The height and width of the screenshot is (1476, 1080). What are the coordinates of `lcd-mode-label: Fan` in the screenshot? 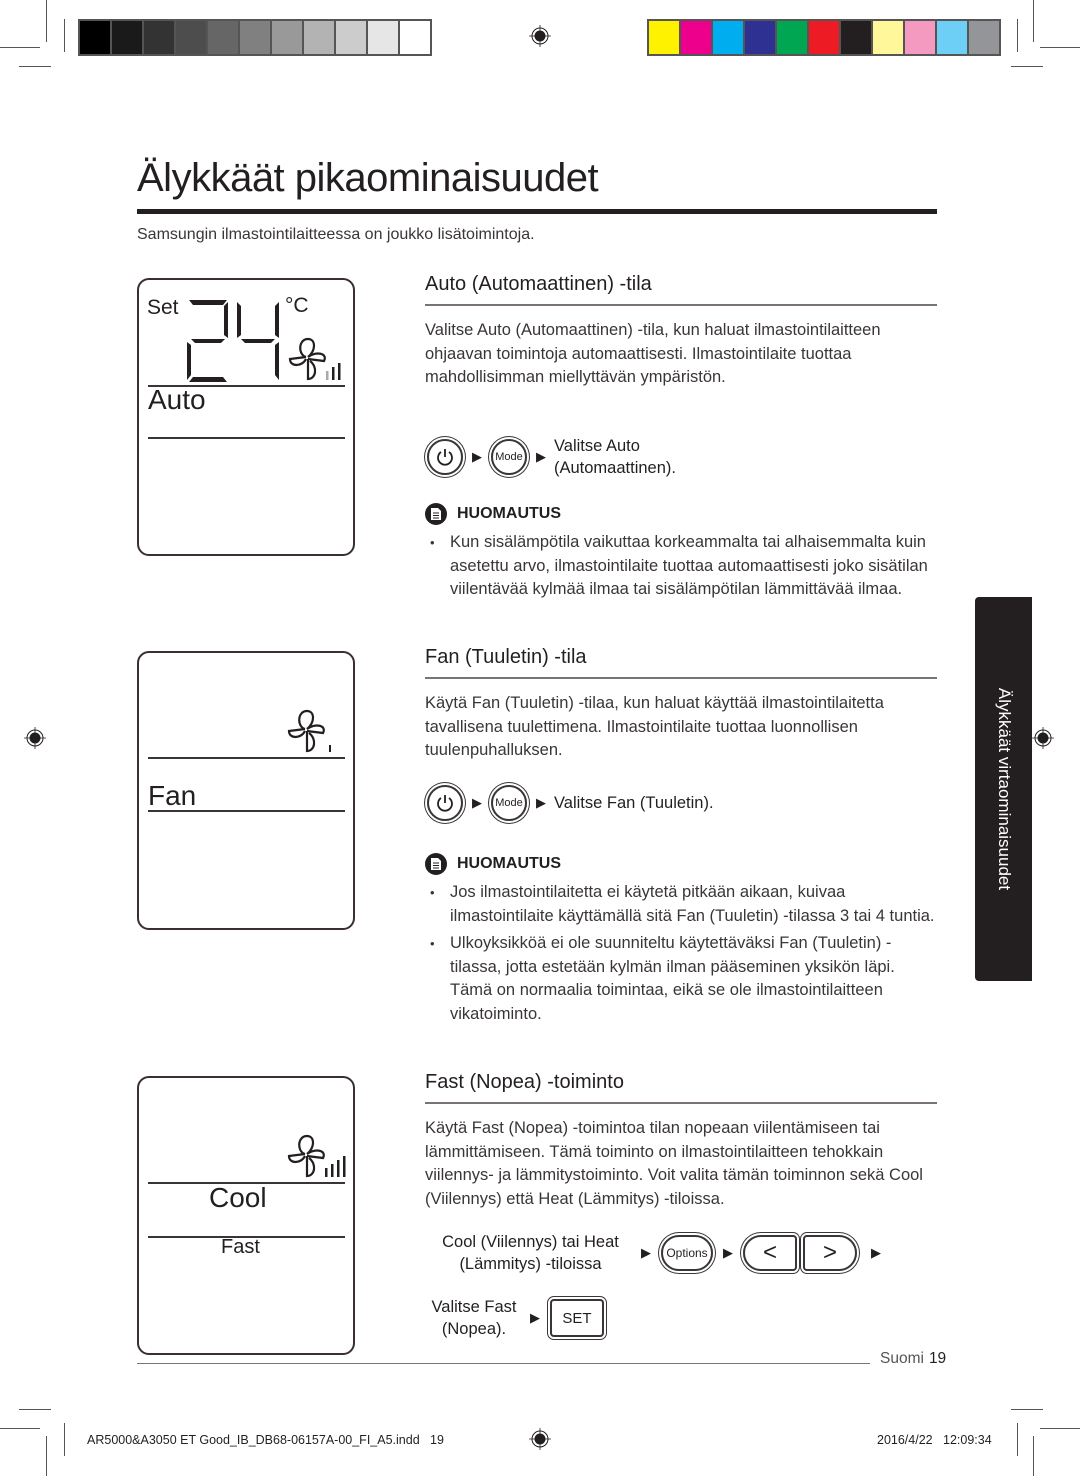 It's located at (172, 795).